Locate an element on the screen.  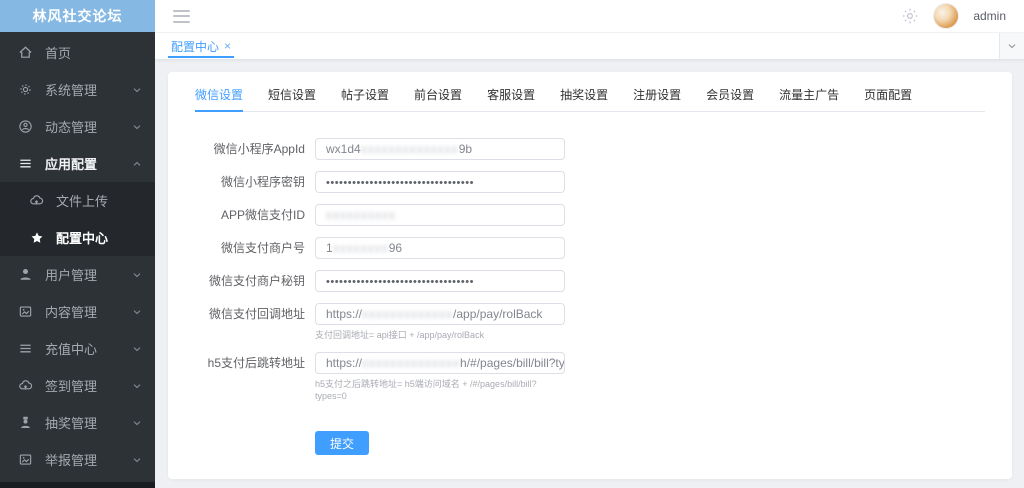
sidebar-item-users: 用户管理 is located at coordinates (77, 274).